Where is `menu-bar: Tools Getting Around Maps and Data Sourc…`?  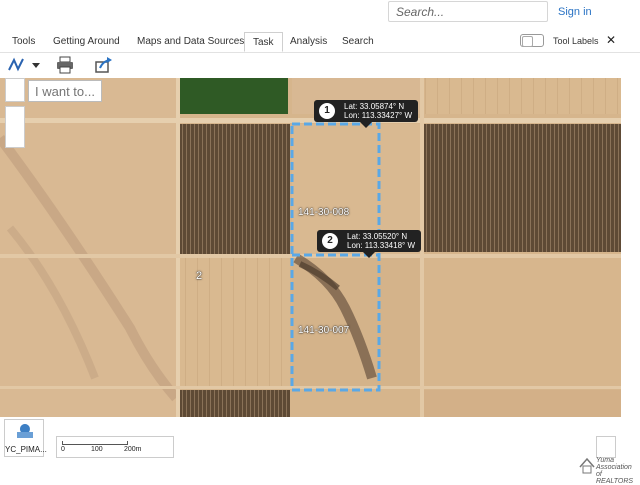
menu-bar: Tools Getting Around Maps and Data Sourc… is located at coordinates (320, 42).